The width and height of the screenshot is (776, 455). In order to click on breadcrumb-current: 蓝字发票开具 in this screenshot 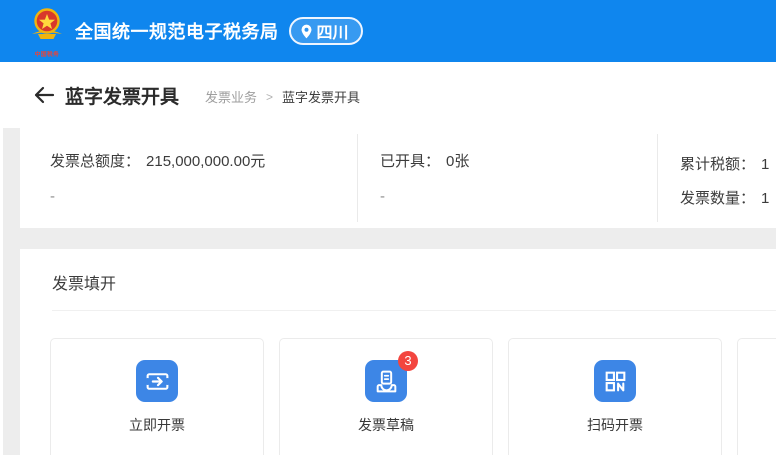, I will do `click(321, 97)`.